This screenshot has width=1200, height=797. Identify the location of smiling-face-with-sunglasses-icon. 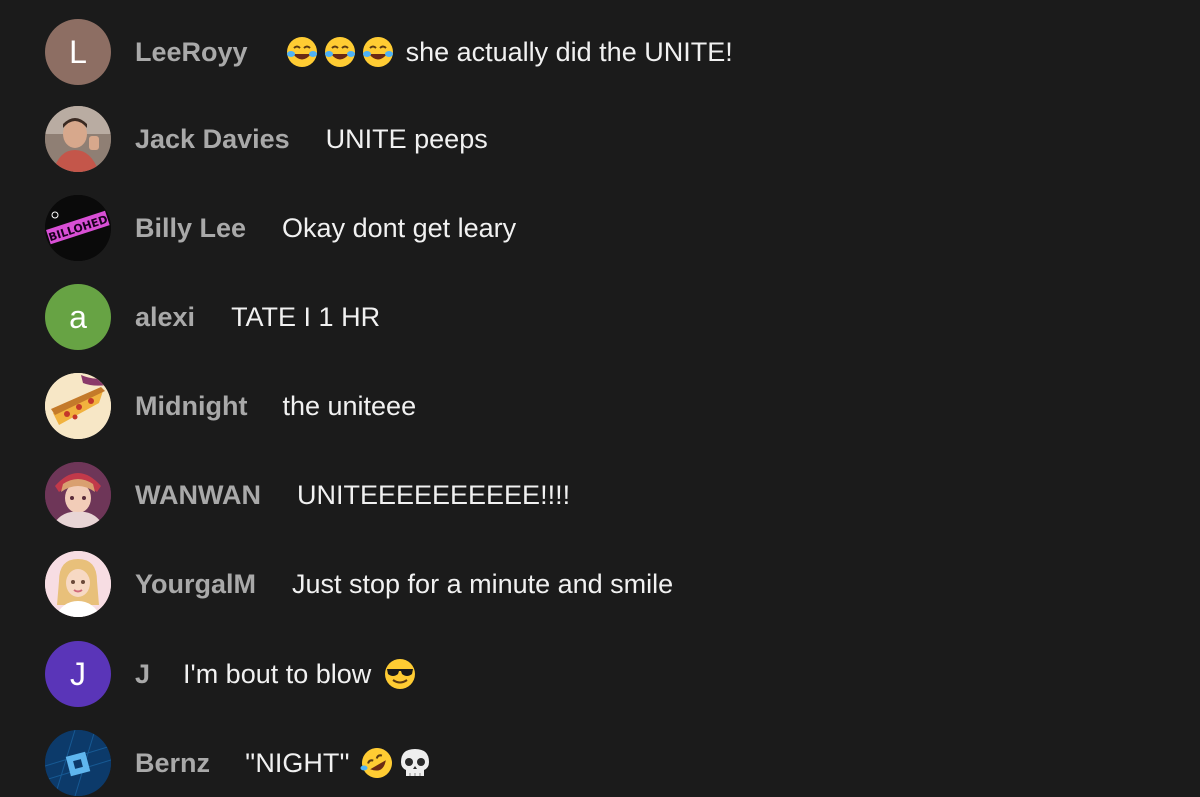
(400, 674).